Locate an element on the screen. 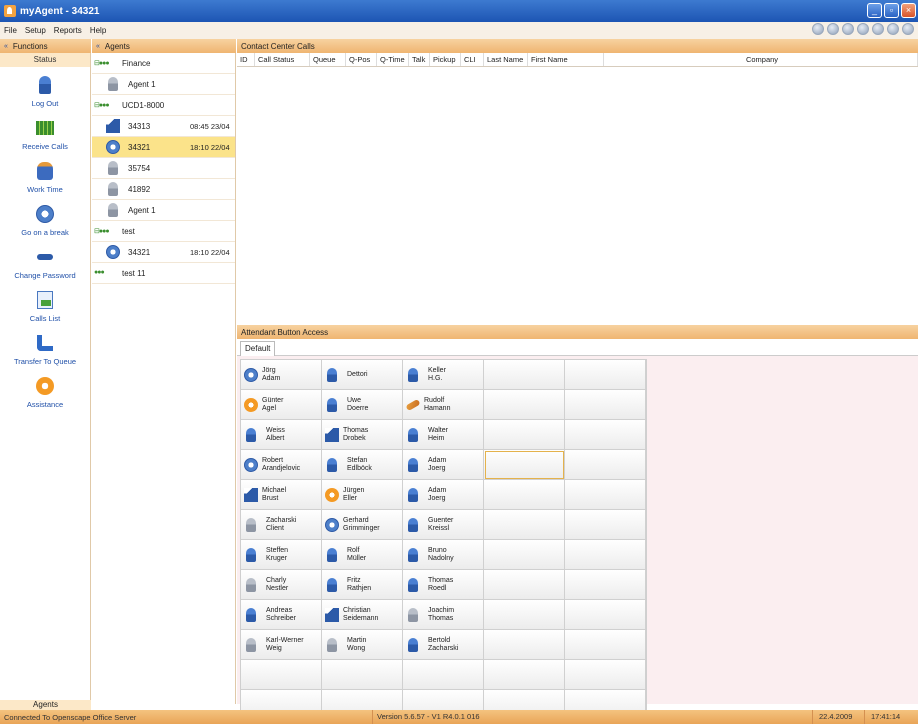 The image size is (918, 724). agent-row: 34313 08:45 23/04 is located at coordinates (163, 126).